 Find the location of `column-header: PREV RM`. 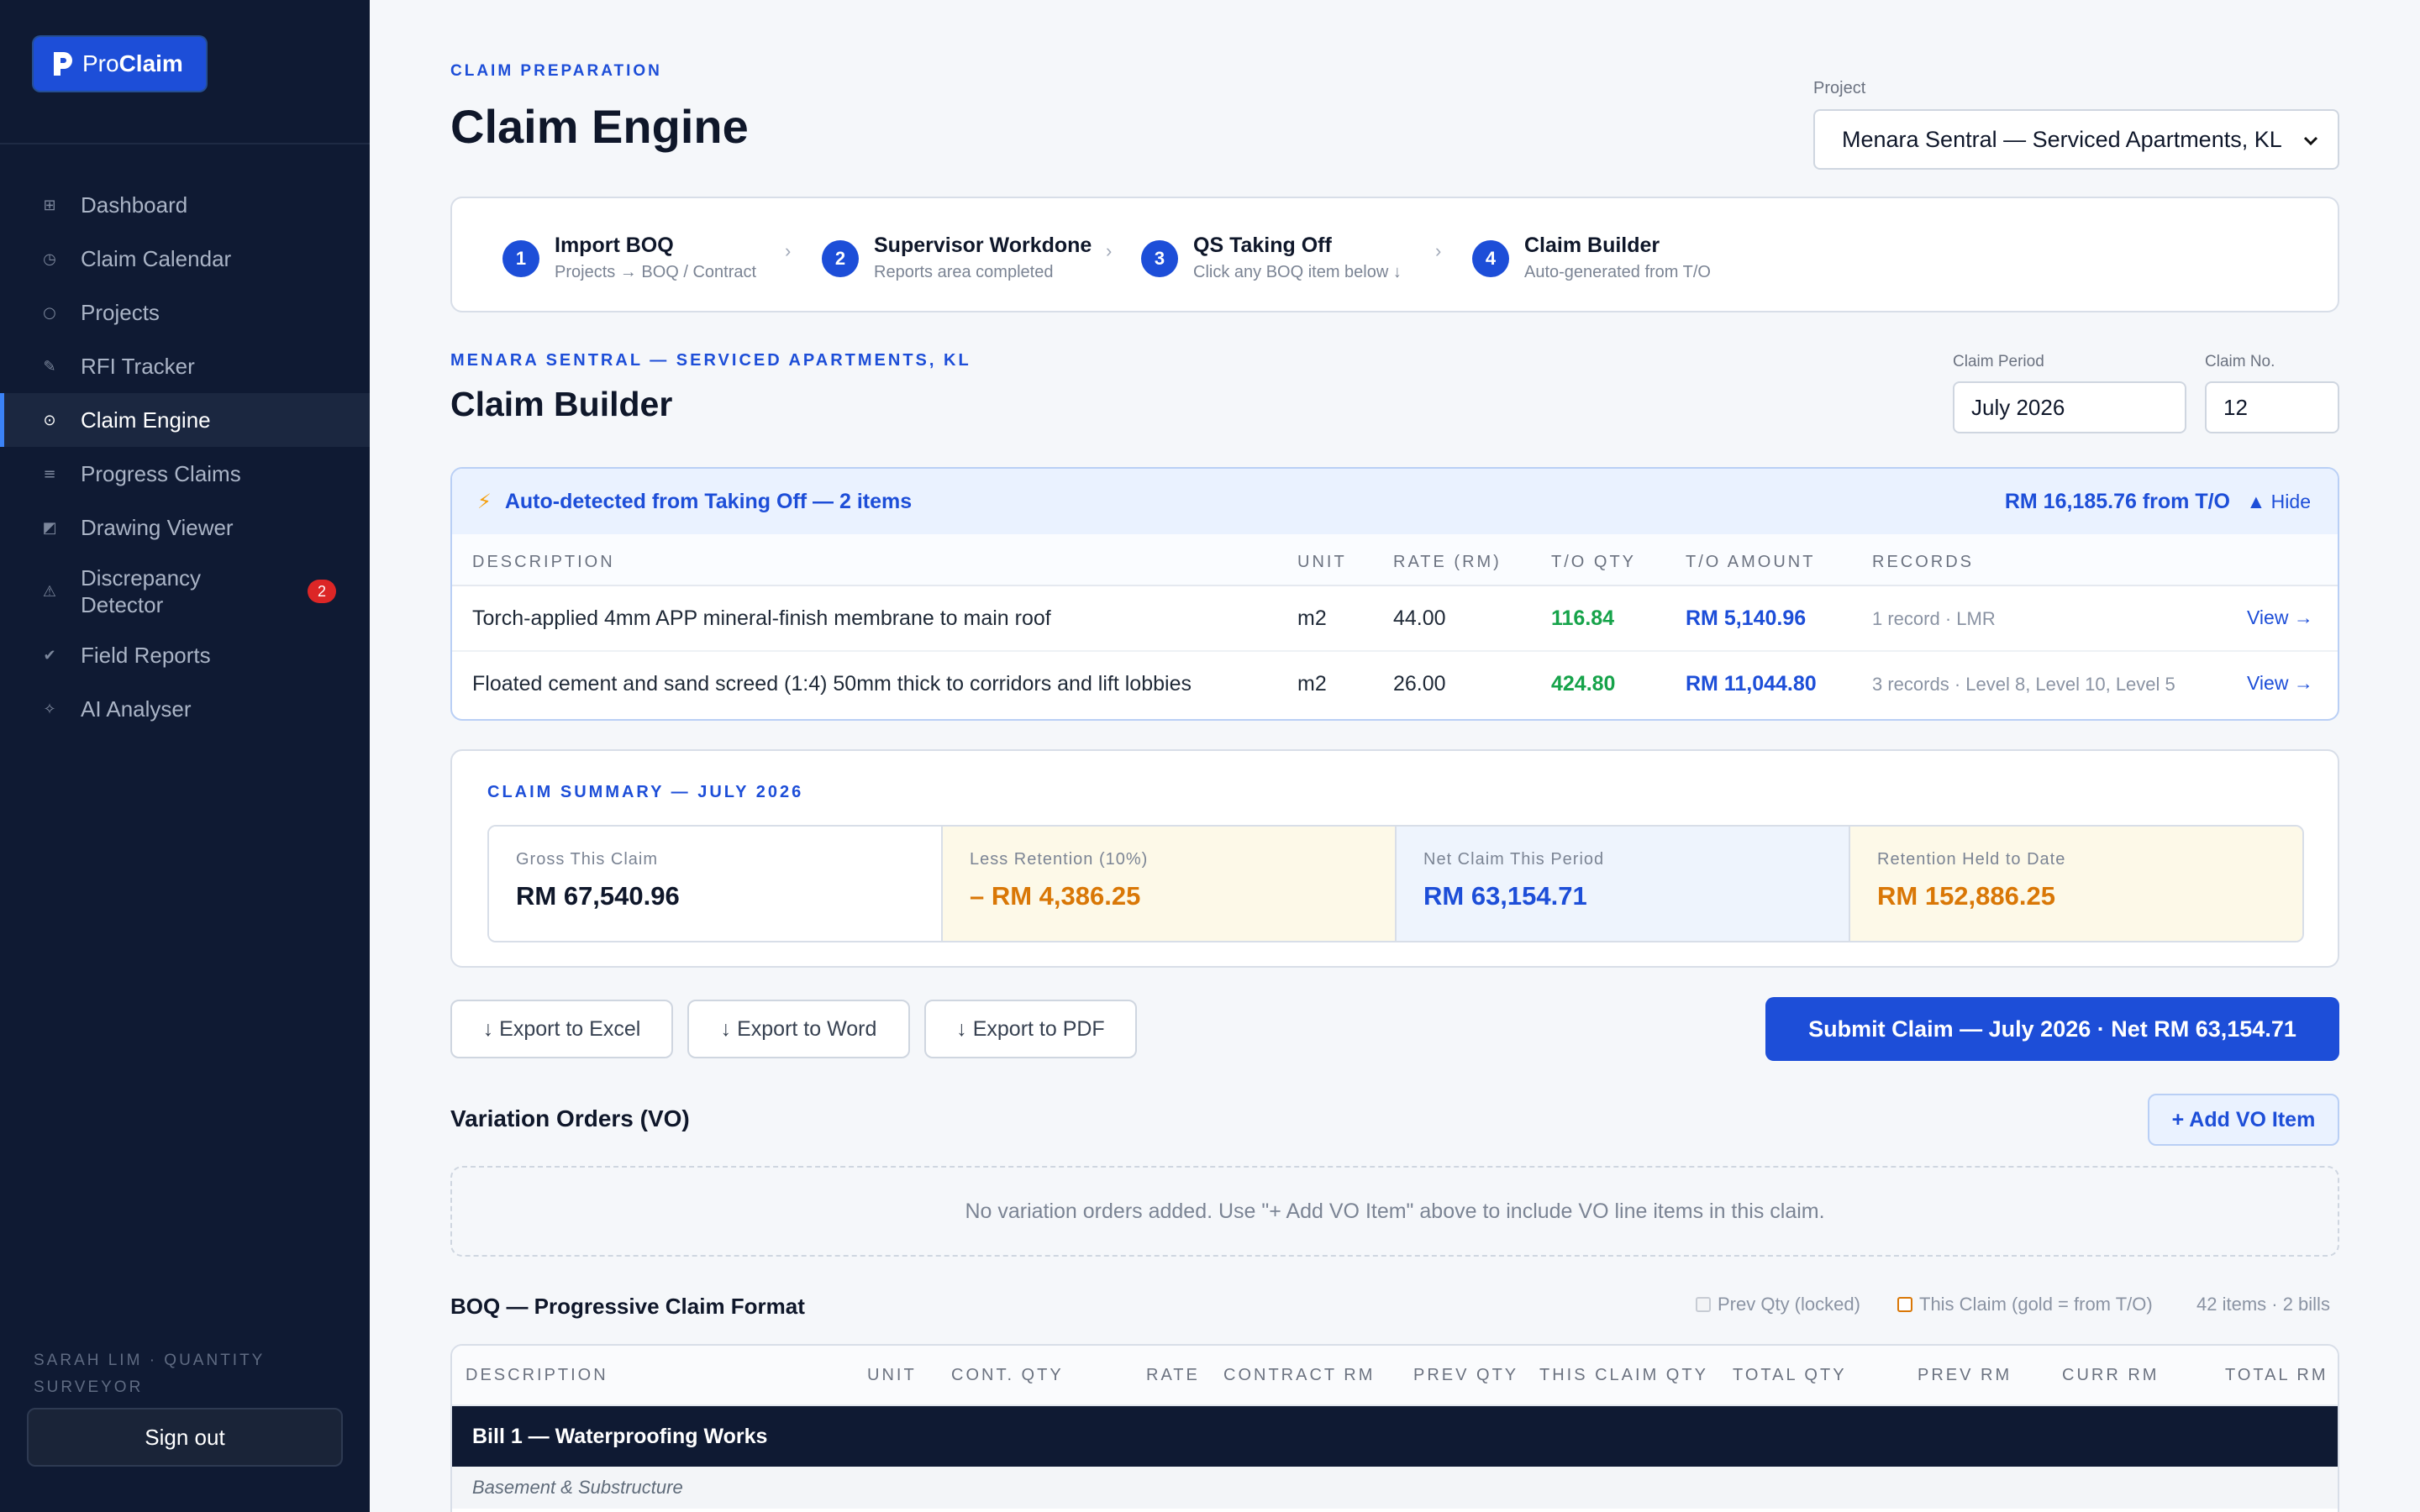

column-header: PREV RM is located at coordinates (1965, 1375).